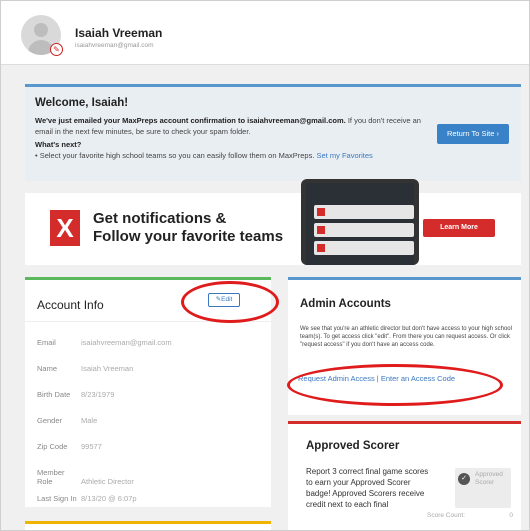 This screenshot has height=531, width=530. I want to click on promo-title-line2: Follow your favorite teams, so click(188, 236).